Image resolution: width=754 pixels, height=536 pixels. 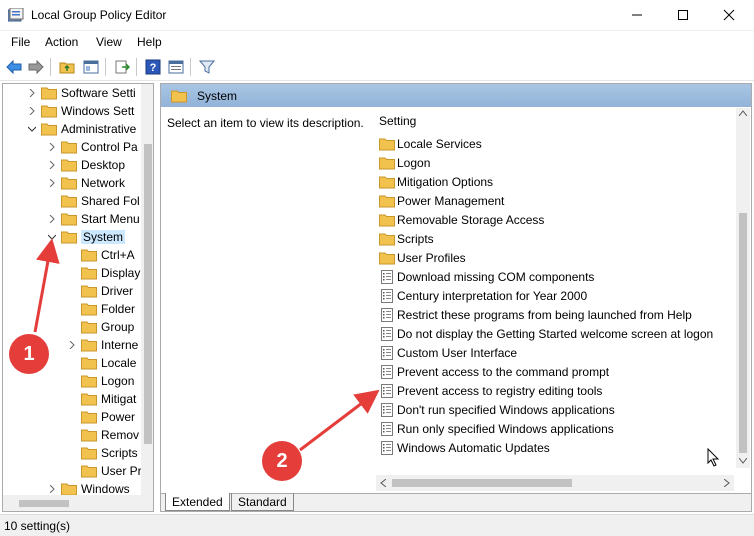 What do you see at coordinates (397, 121) in the screenshot?
I see `setting-column-header: Setting` at bounding box center [397, 121].